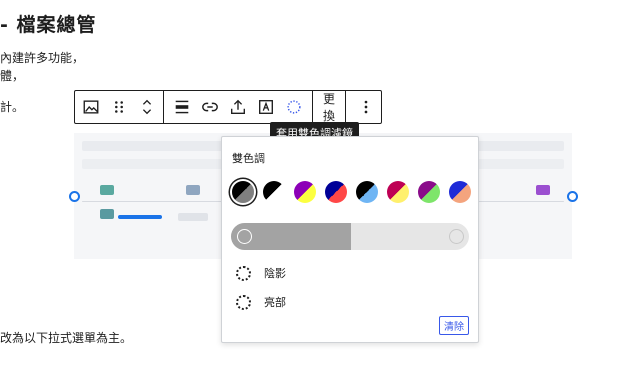  I want to click on shadow-option: 陰影, so click(261, 273).